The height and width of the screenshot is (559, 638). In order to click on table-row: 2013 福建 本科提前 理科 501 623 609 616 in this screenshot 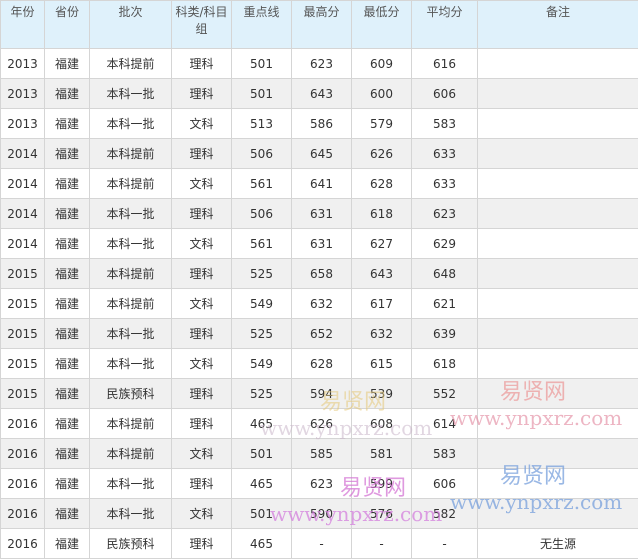, I will do `click(319, 63)`.